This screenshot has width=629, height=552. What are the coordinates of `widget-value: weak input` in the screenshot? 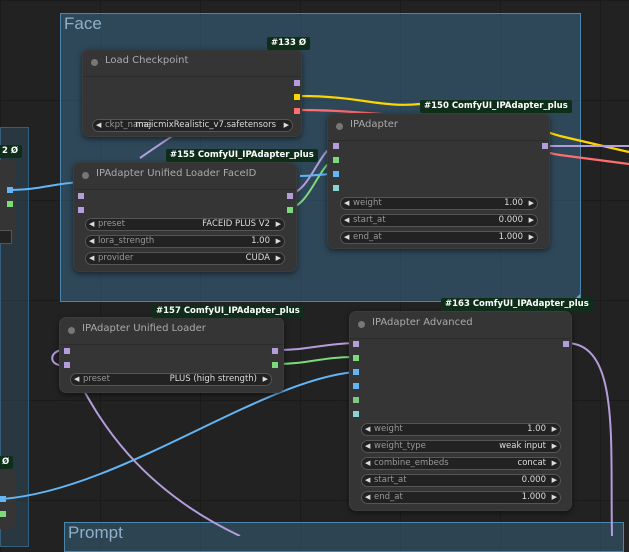 It's located at (522, 446).